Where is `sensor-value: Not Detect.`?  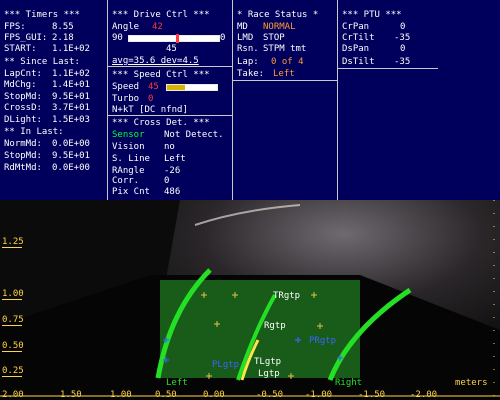 sensor-value: Not Detect. is located at coordinates (194, 135).